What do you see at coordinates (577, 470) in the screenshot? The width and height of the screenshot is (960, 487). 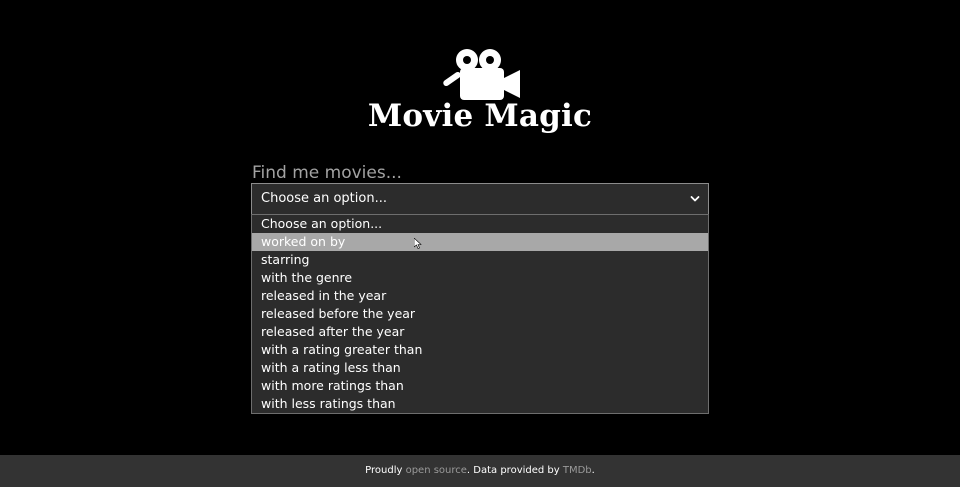 I see `tmdb-link: TMDb` at bounding box center [577, 470].